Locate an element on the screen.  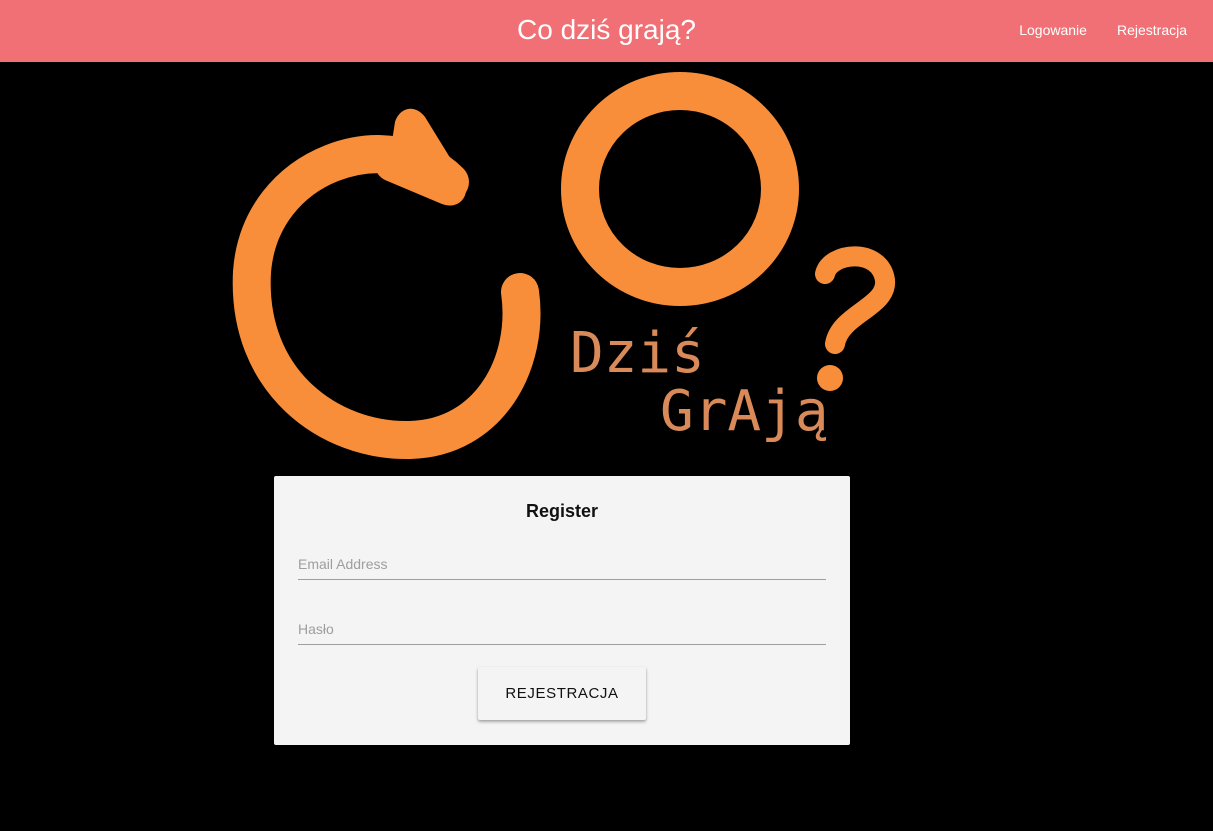
nav-link-logowanie: Logowanie is located at coordinates (1053, 30).